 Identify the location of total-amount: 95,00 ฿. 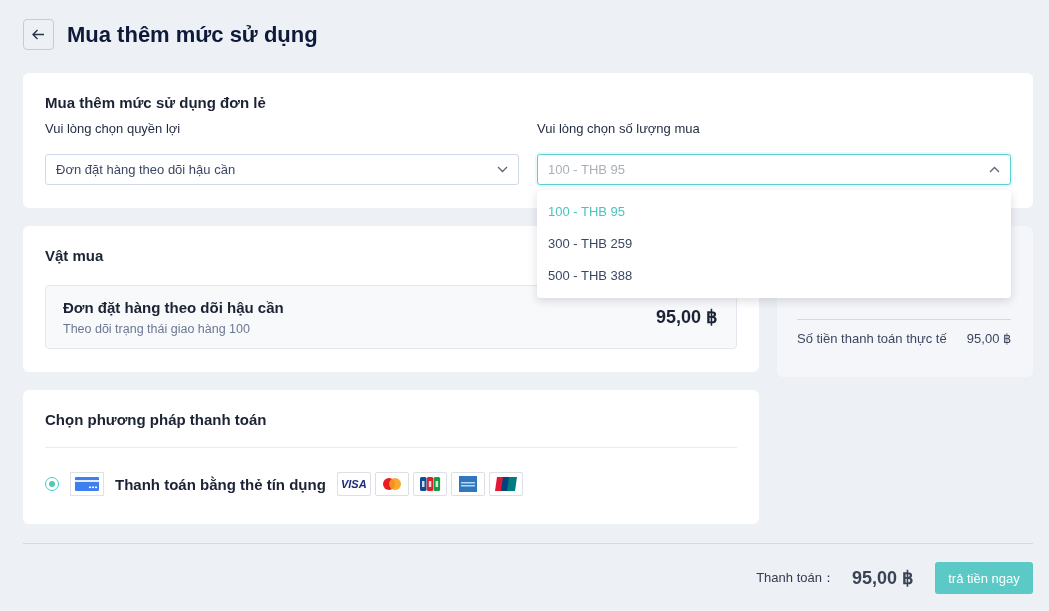
(882, 578).